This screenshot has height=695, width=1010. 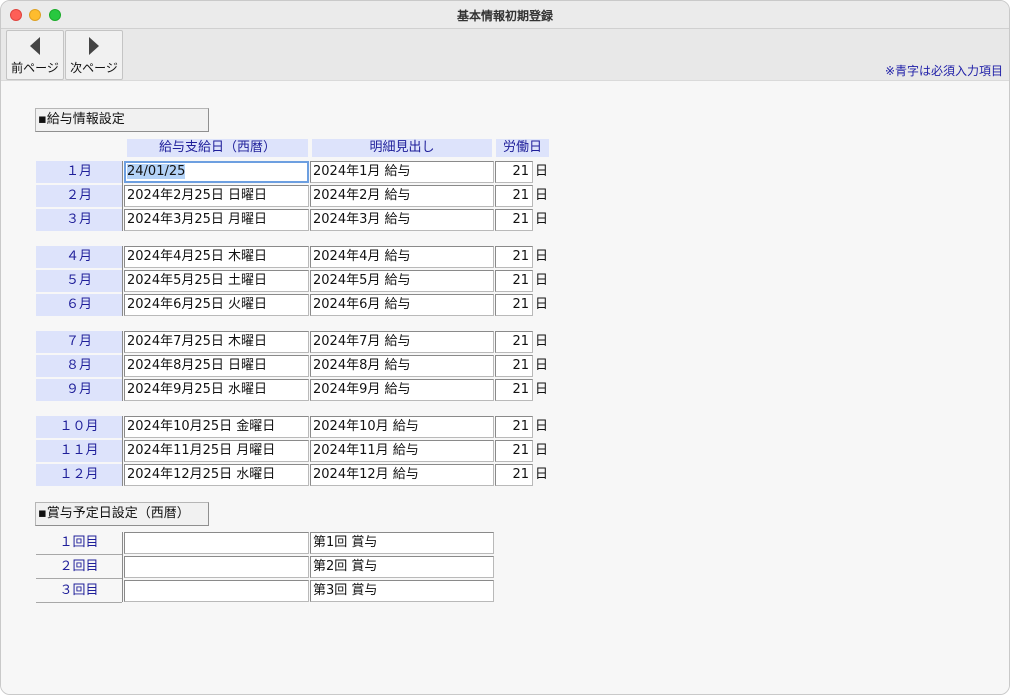 What do you see at coordinates (79, 220) in the screenshot?
I see `month-label: ３月` at bounding box center [79, 220].